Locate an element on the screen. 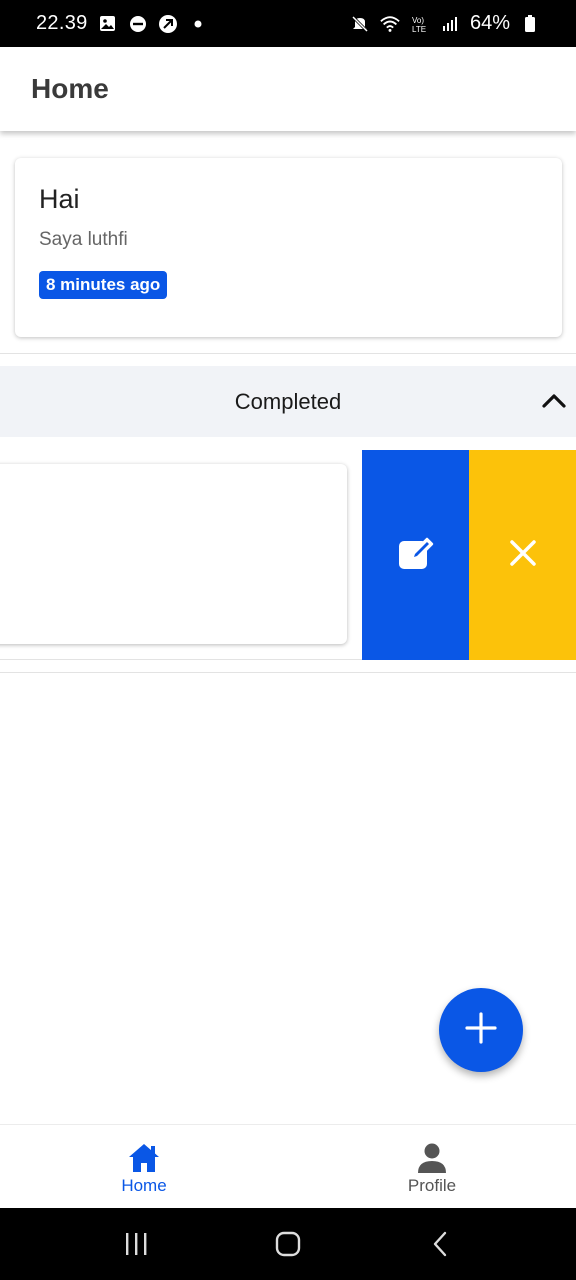 This screenshot has height=1280, width=576. status-bar: 22.39 Vo) LTE 64% is located at coordinates (288, 23).